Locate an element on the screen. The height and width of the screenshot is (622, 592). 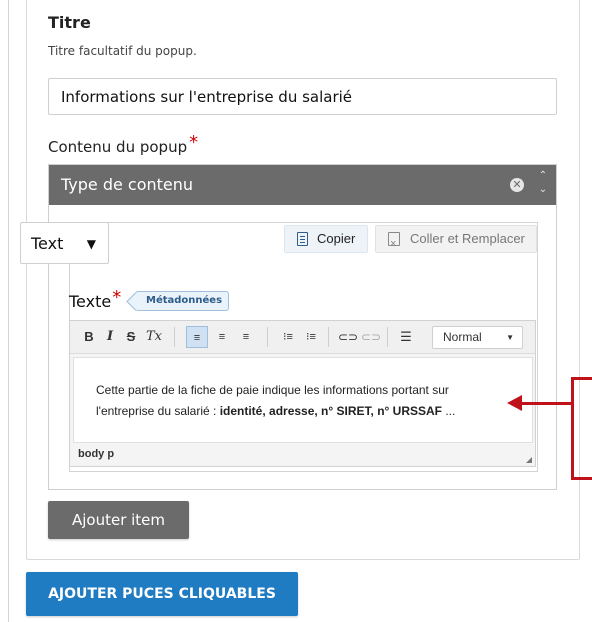
clipboard-icon is located at coordinates (394, 244).